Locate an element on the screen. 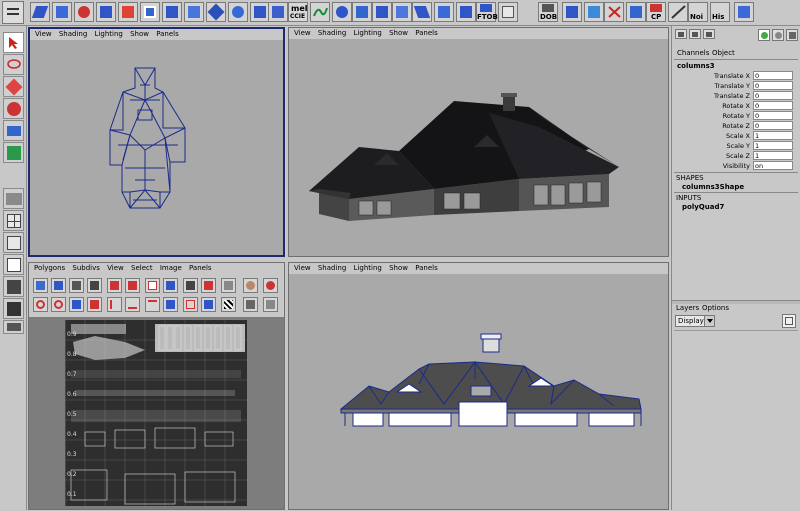 This screenshot has width=800, height=511. uv-swatch-button is located at coordinates (270, 285).